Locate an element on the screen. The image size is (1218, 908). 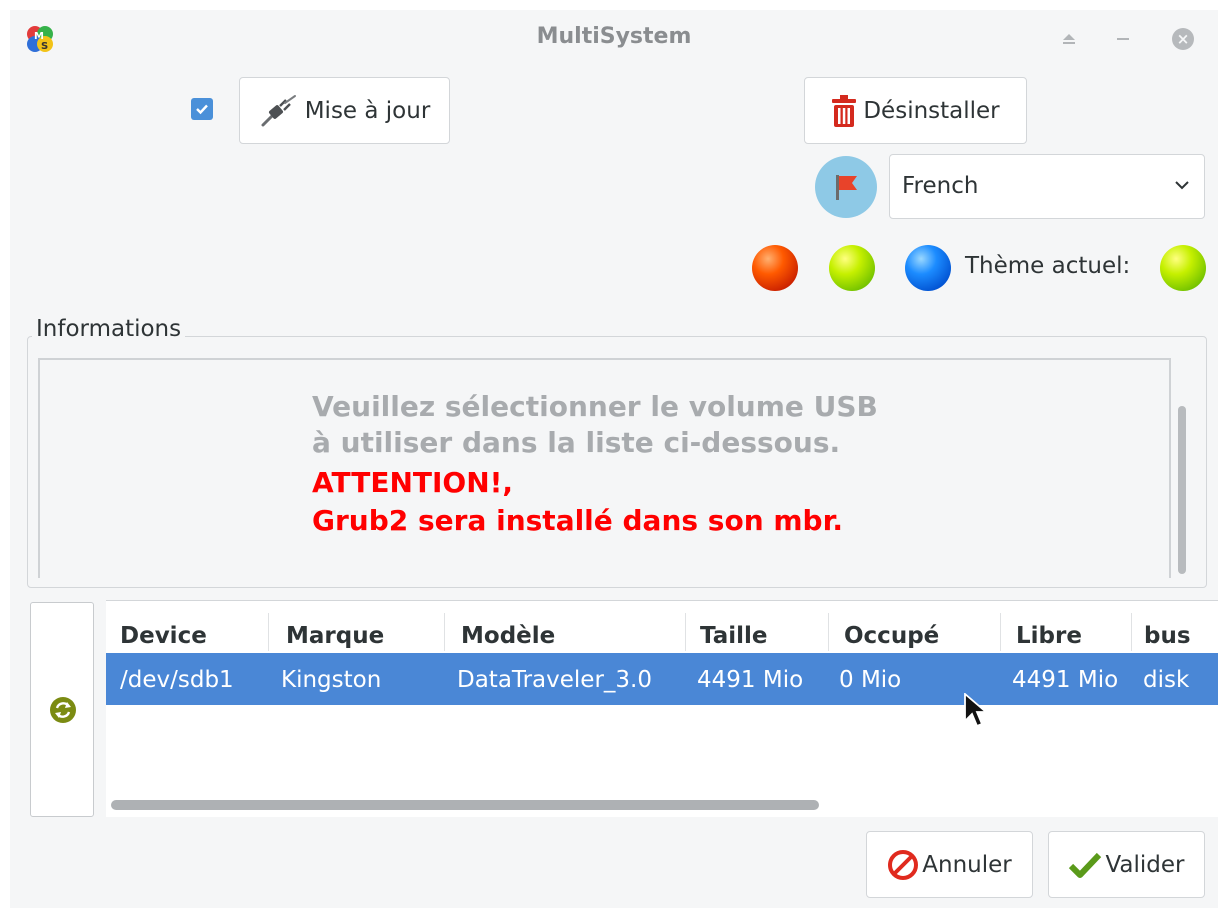
theme-green-button is located at coordinates (852, 268).